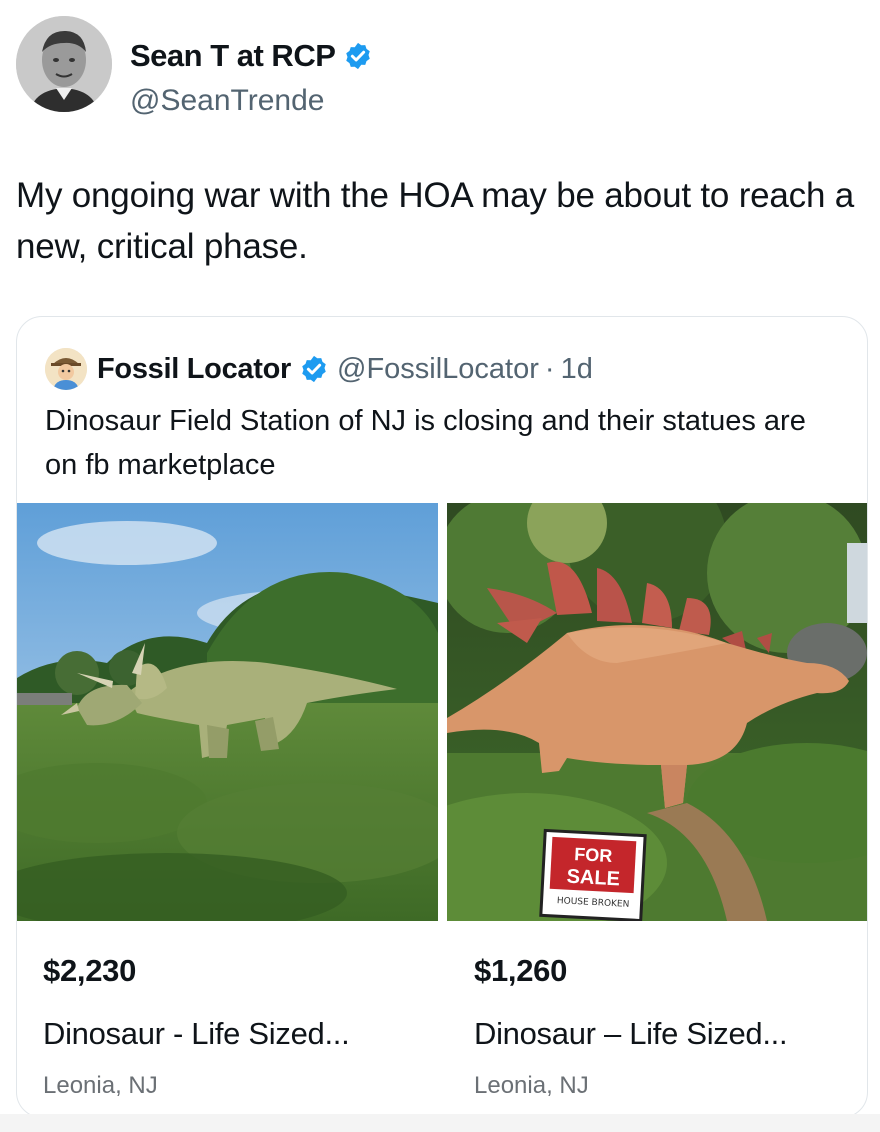  I want to click on quoted-tweet-header: Fossil Locator @FossilLocator · 1d, so click(319, 369).